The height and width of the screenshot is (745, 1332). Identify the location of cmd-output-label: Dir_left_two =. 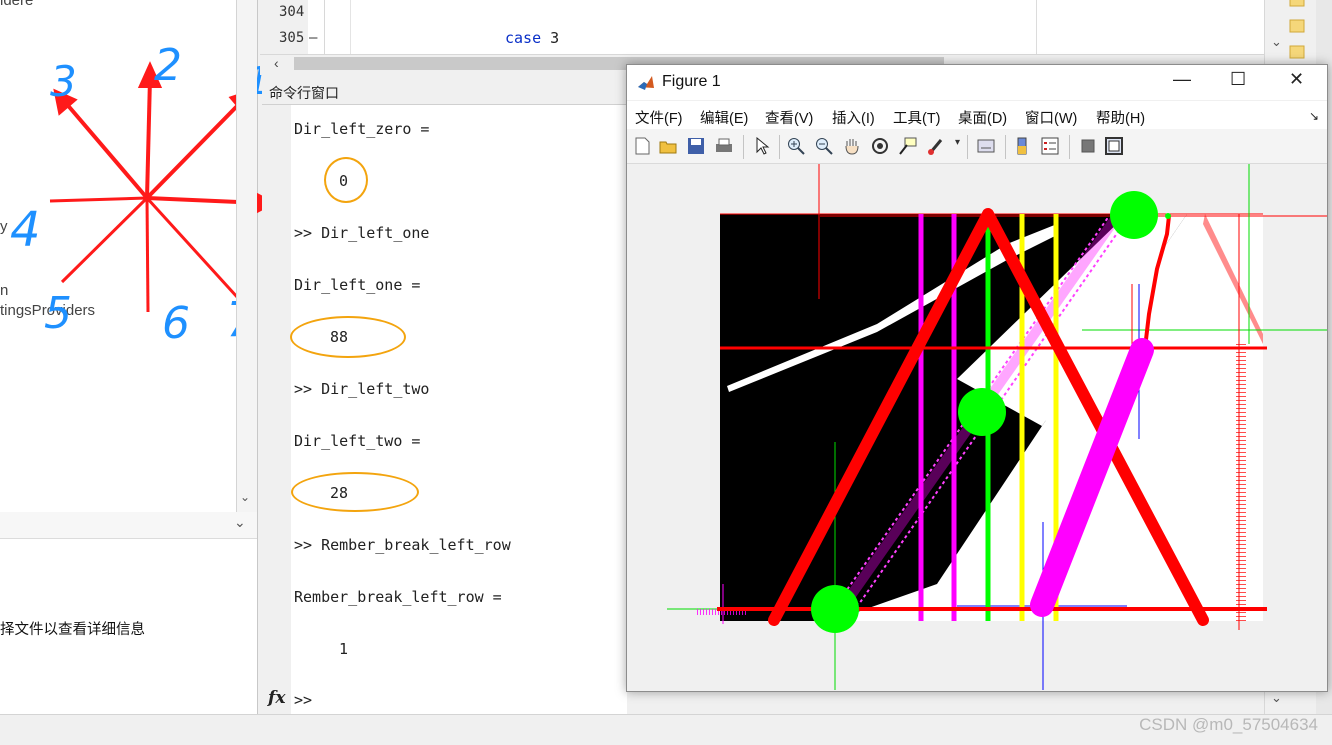
(357, 441).